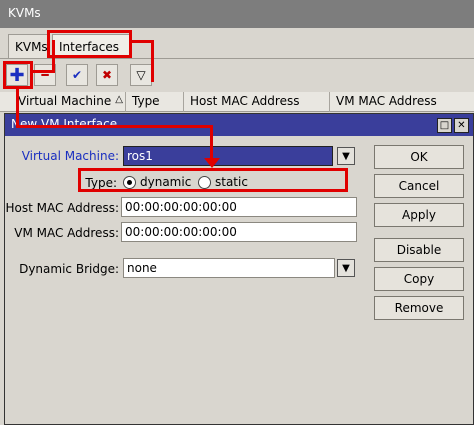  Describe the element at coordinates (419, 215) in the screenshot. I see `apply-button: Apply` at that location.